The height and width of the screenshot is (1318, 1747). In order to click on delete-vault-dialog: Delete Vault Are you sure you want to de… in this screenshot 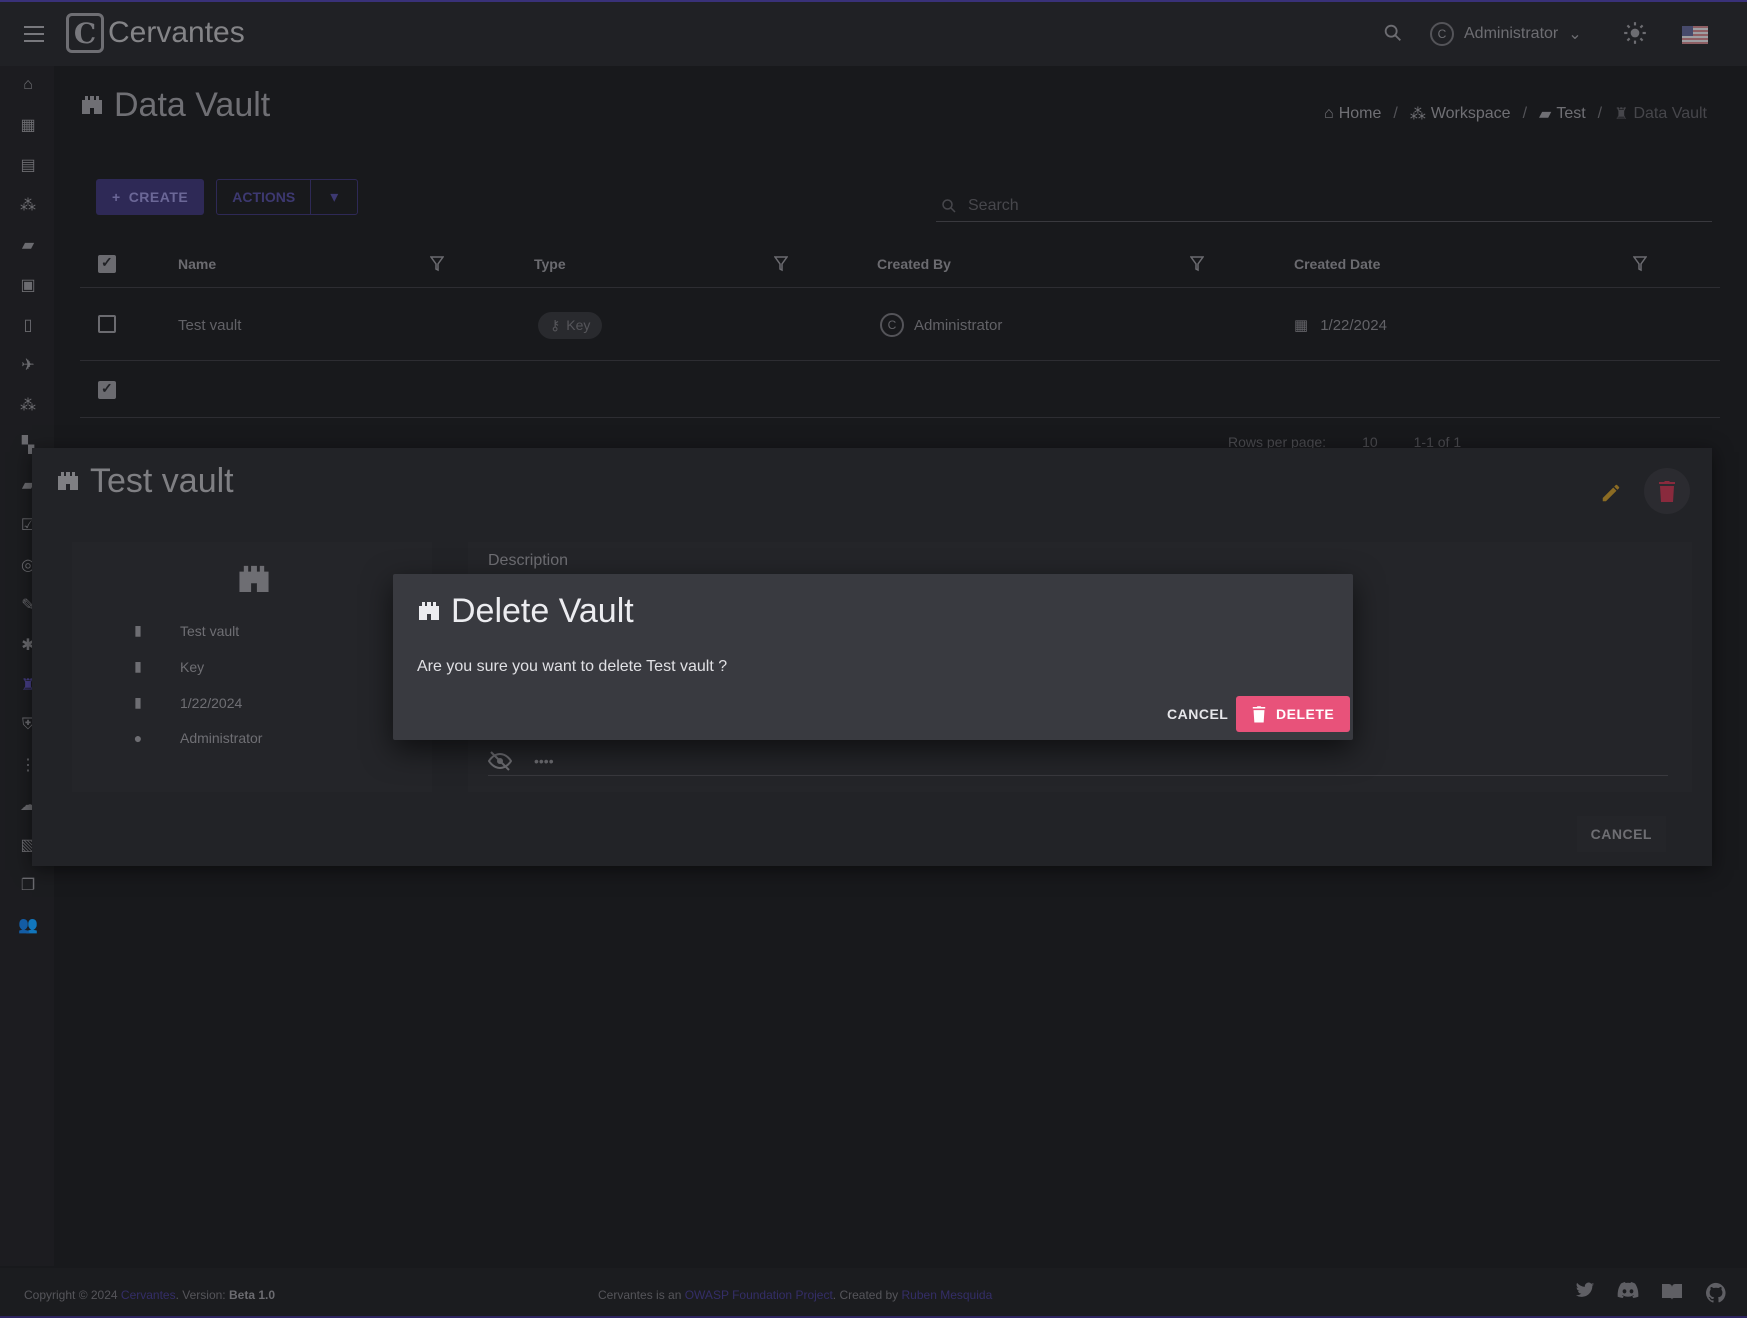, I will do `click(873, 657)`.